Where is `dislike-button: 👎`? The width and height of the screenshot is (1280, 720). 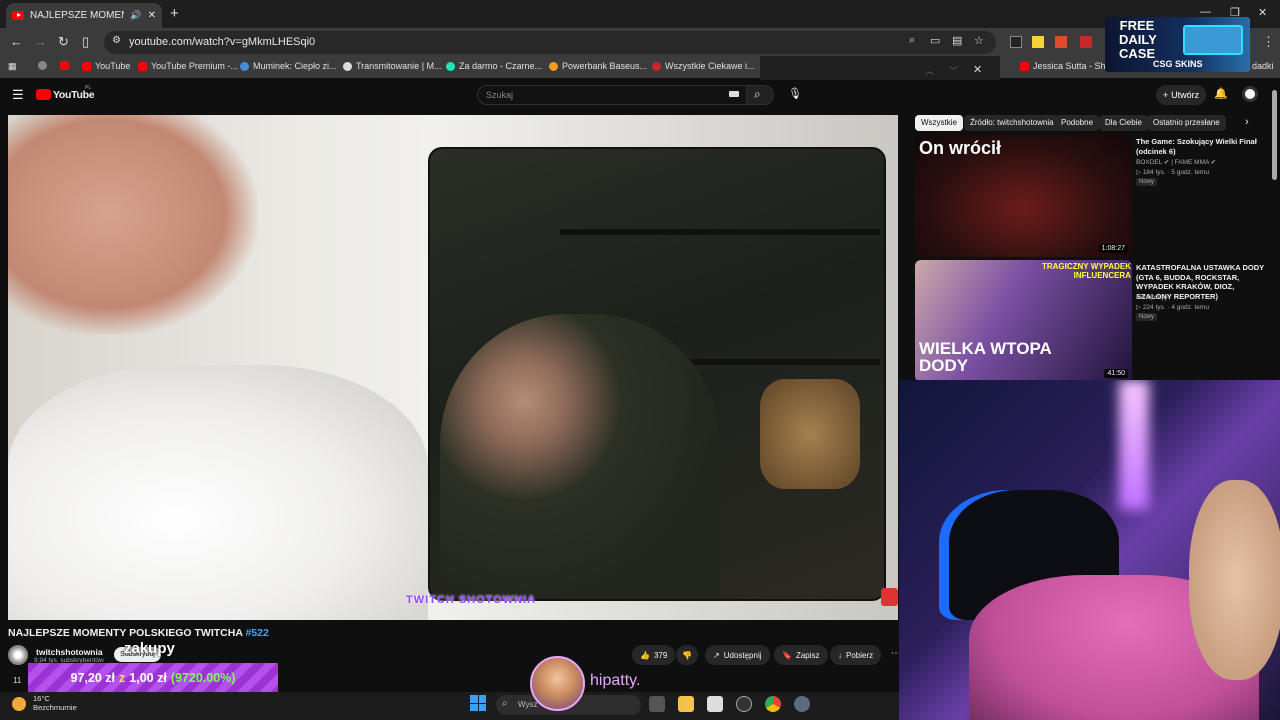
dislike-button: 👎 is located at coordinates (687, 655).